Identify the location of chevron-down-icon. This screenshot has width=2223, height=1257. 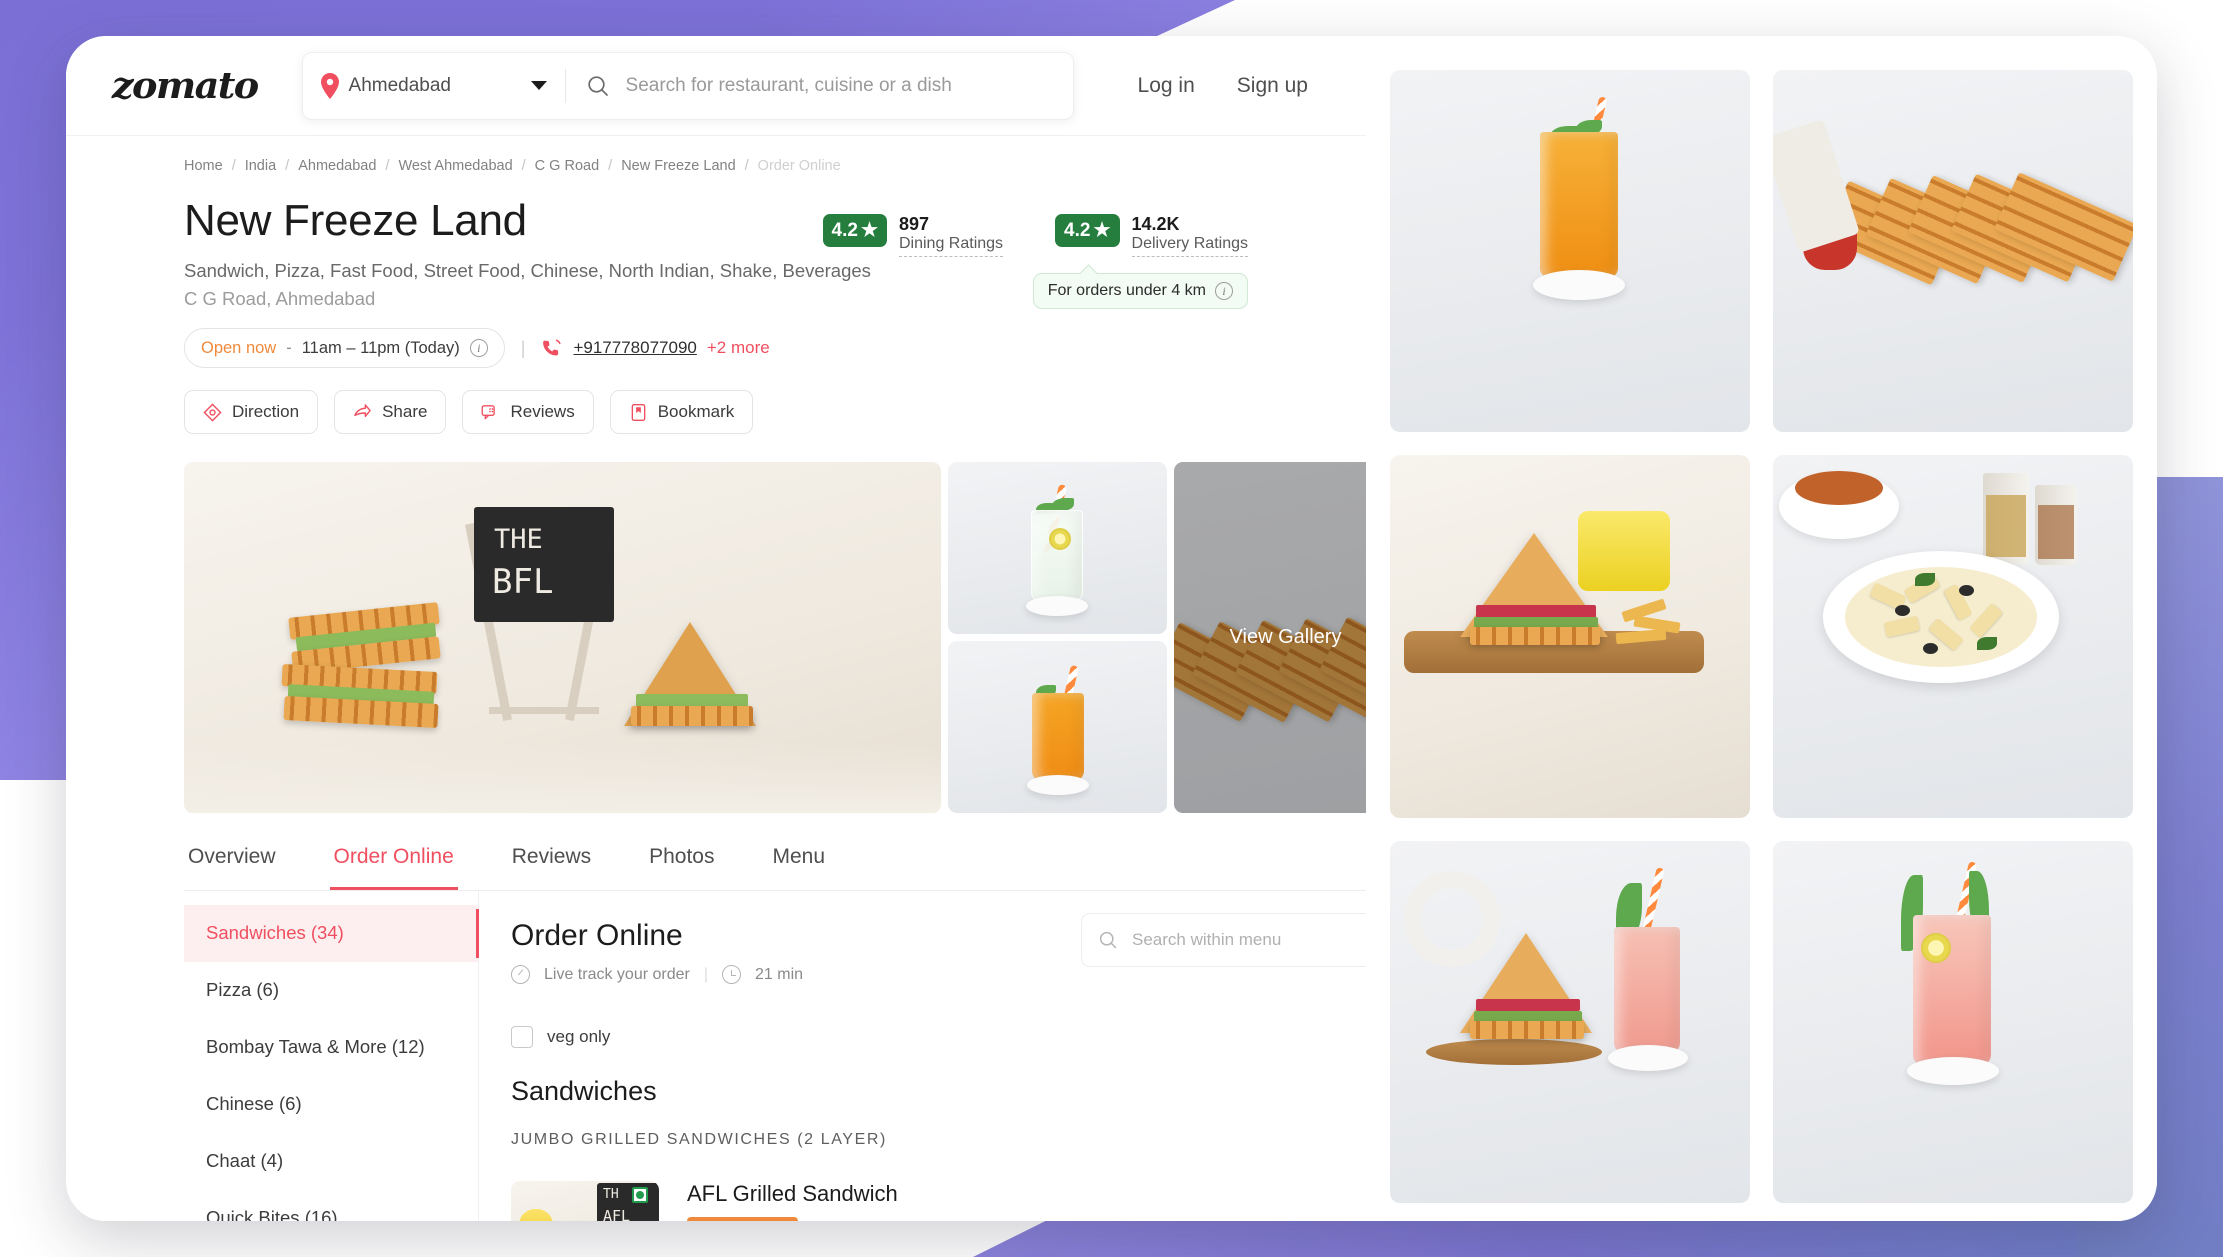
(538, 85).